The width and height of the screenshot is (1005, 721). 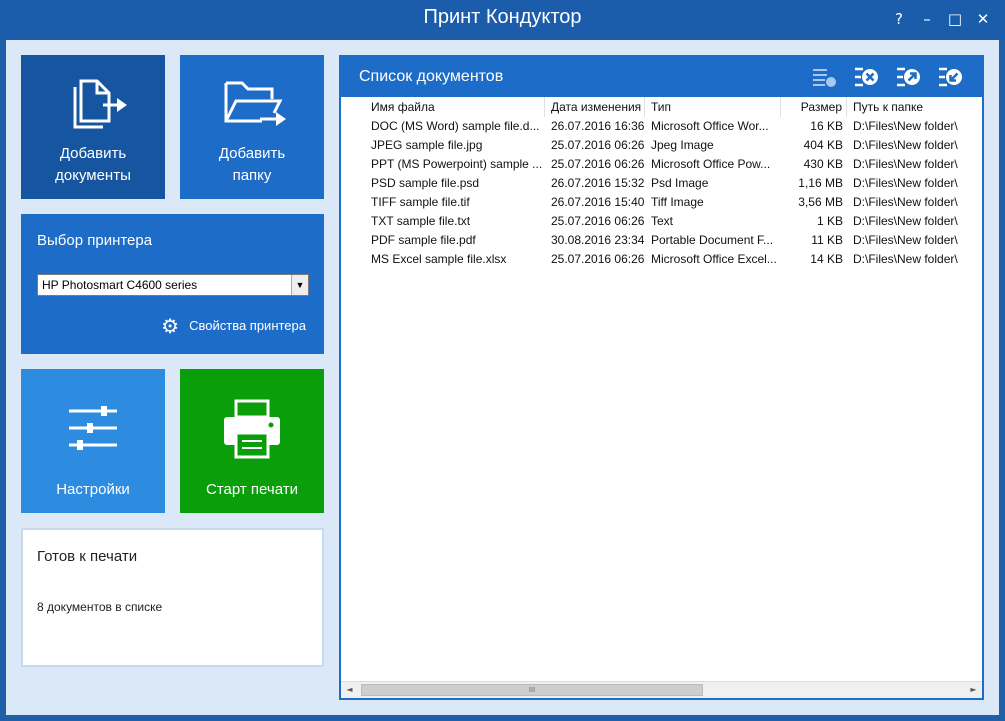 I want to click on cell-date: 26.07.2016 15:32, so click(x=598, y=183).